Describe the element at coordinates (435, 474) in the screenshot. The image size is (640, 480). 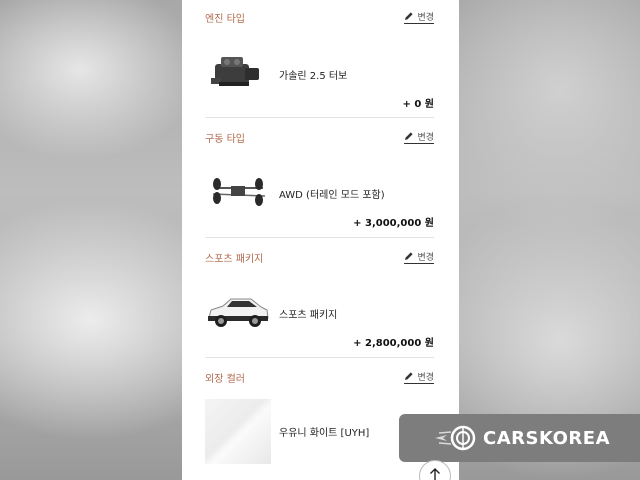
I see `arrow-up-icon` at that location.